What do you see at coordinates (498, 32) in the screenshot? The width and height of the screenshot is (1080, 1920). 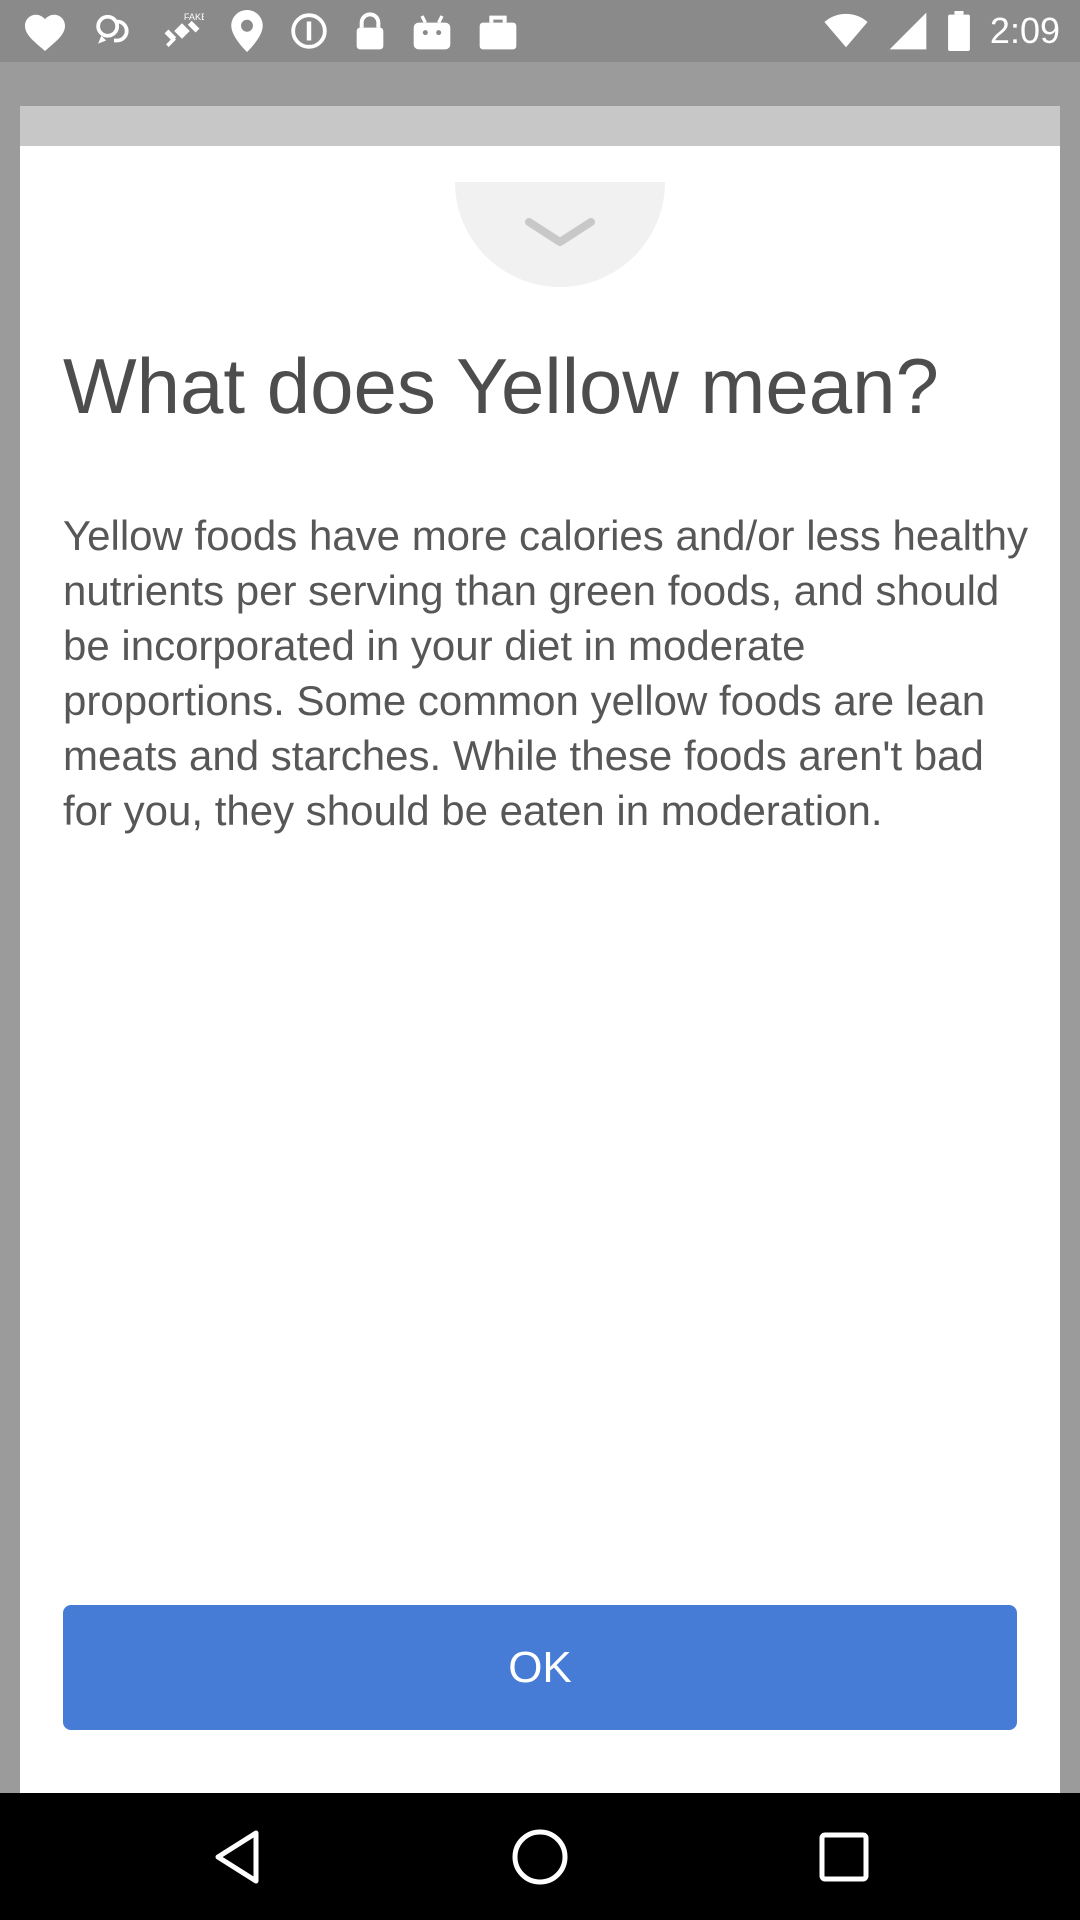 I see `shopping-bag-icon` at bounding box center [498, 32].